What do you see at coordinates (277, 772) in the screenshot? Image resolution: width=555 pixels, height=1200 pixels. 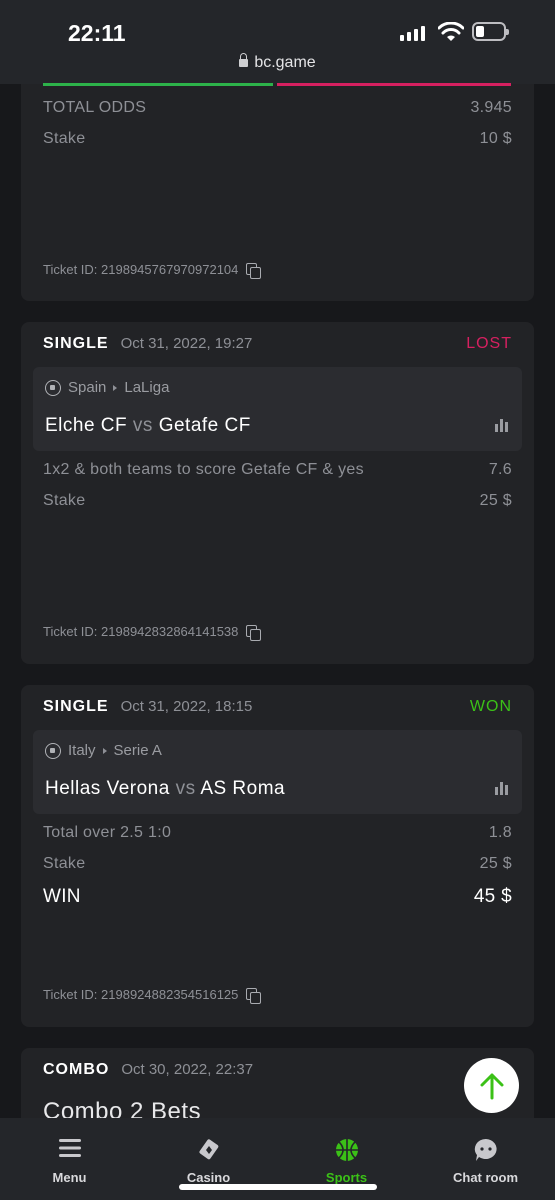 I see `match-box: Italy Serie A Hellas Verona vs AS Roma` at bounding box center [277, 772].